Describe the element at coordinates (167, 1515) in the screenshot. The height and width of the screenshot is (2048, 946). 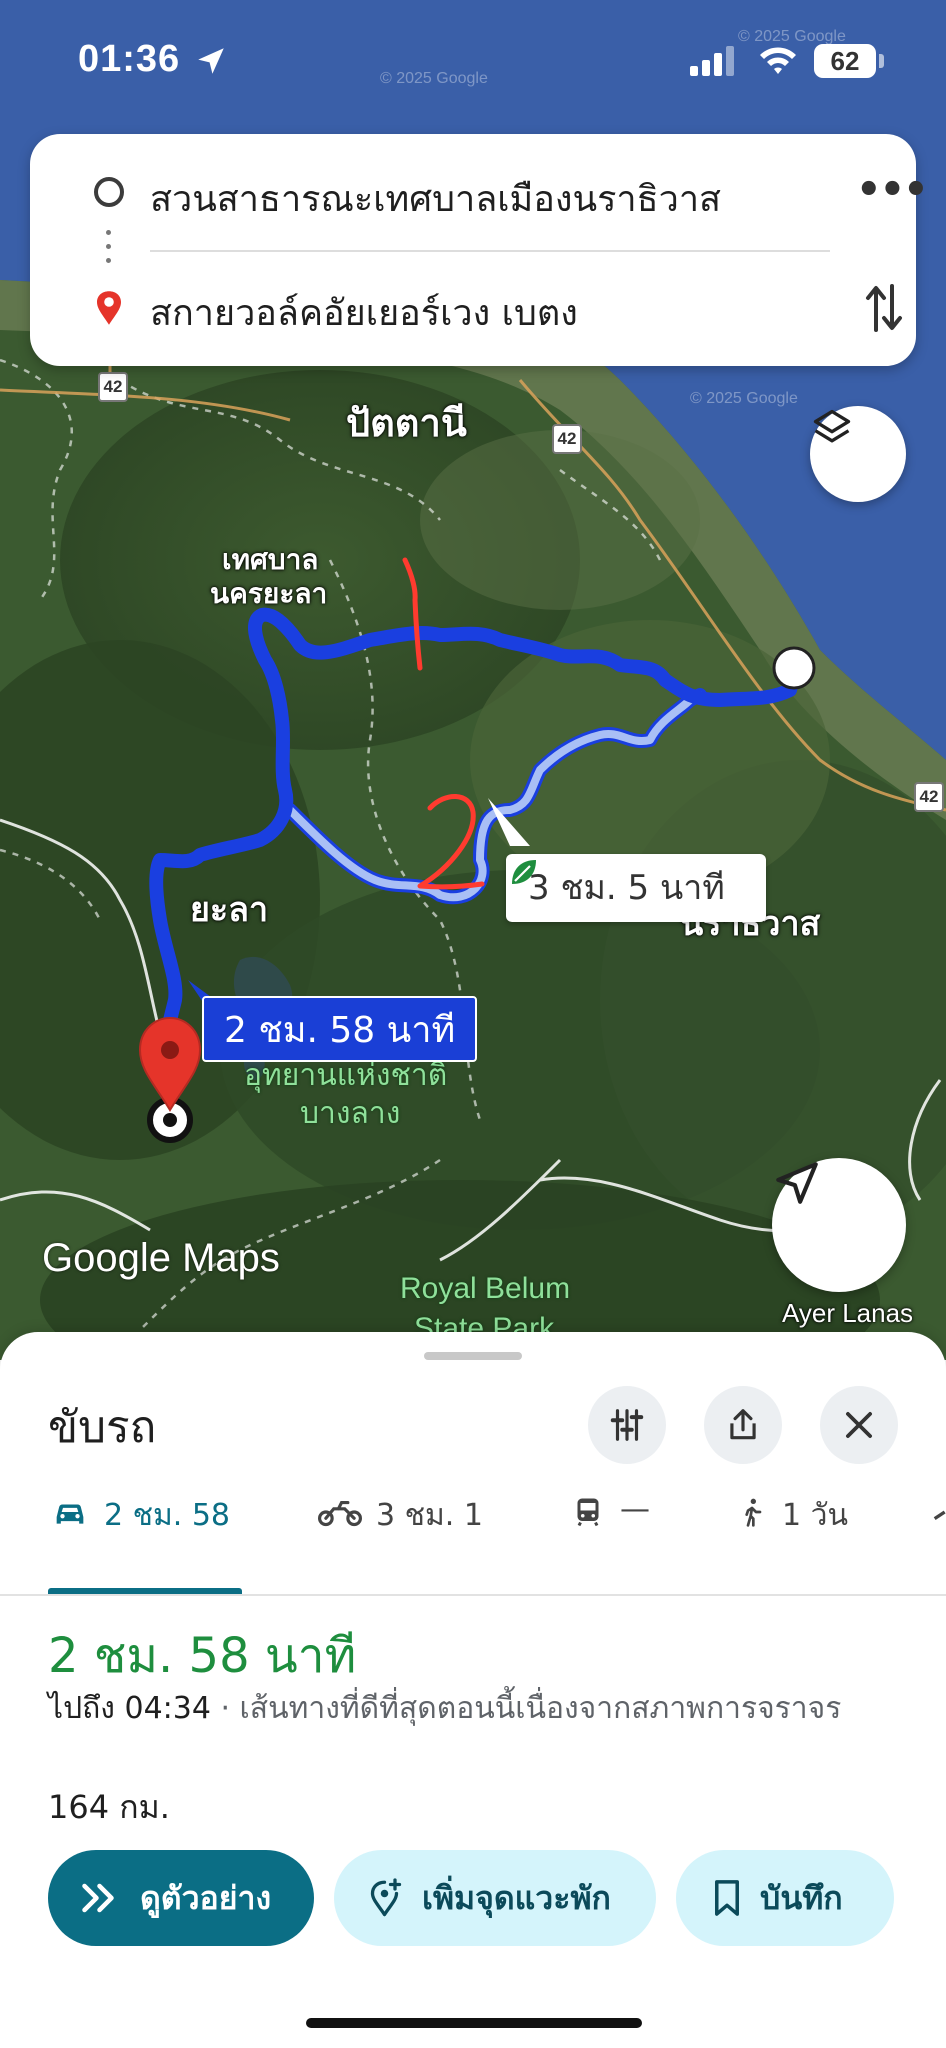
I see `tab-driving-label: 2 ชม. 58` at that location.